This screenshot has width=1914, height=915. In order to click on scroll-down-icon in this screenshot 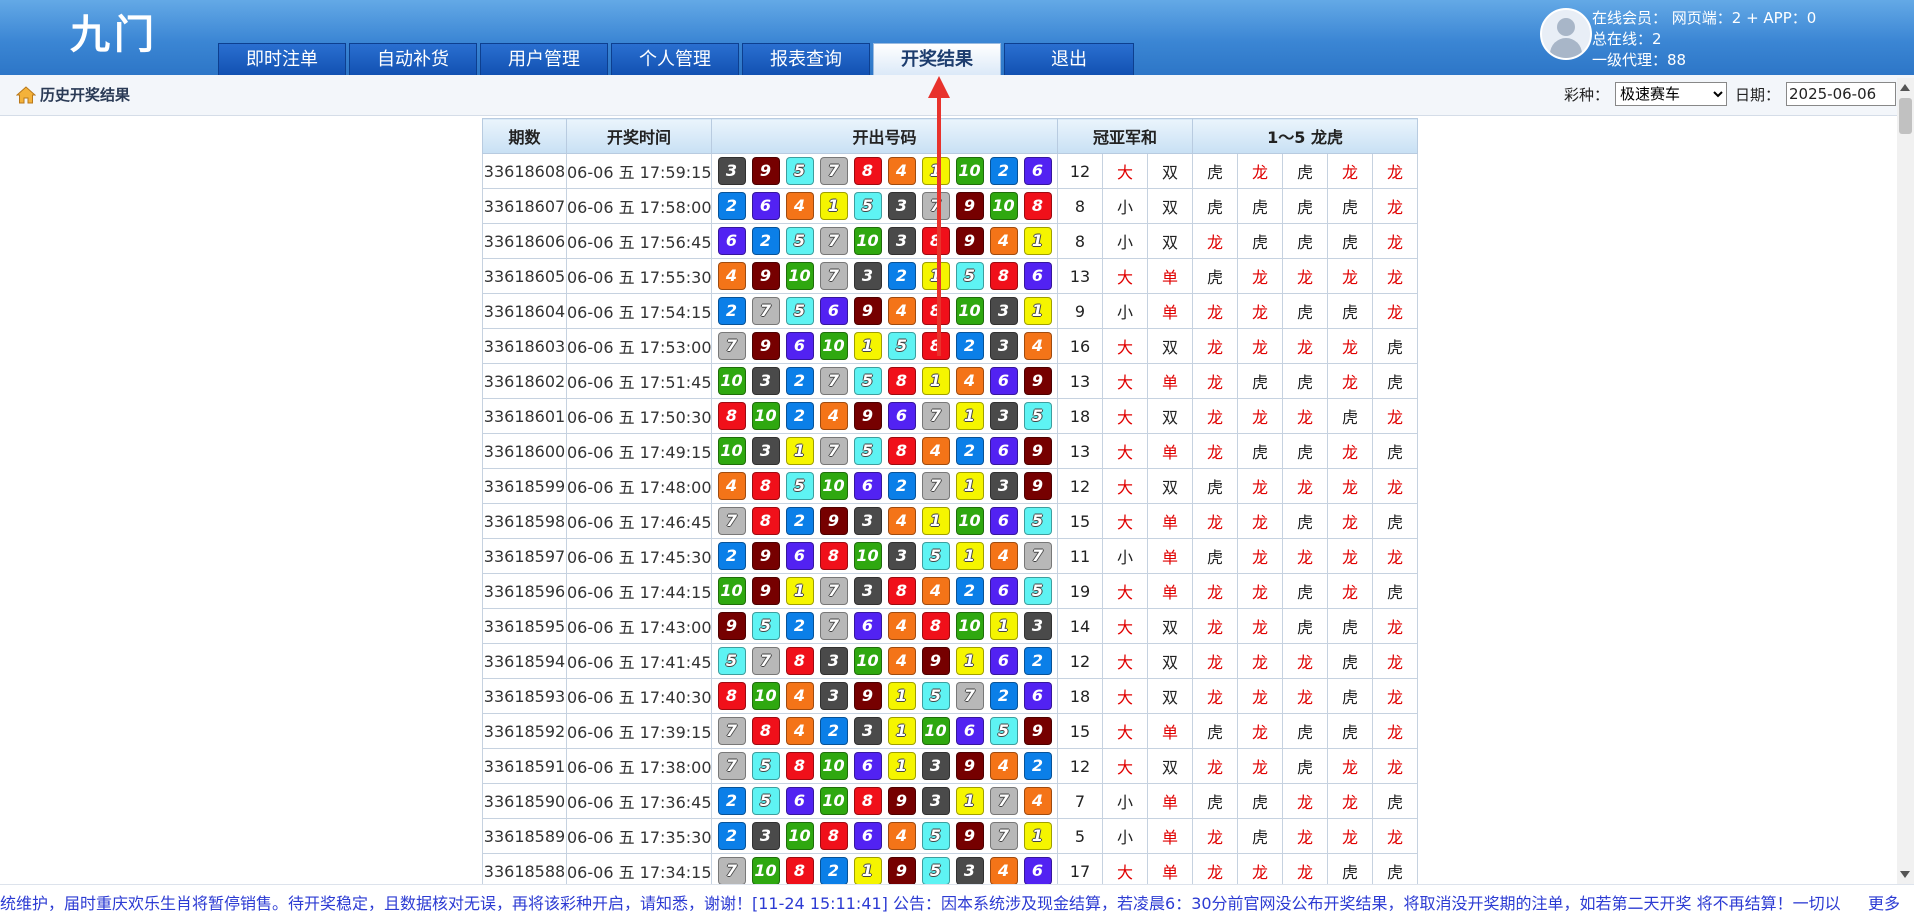, I will do `click(1905, 874)`.